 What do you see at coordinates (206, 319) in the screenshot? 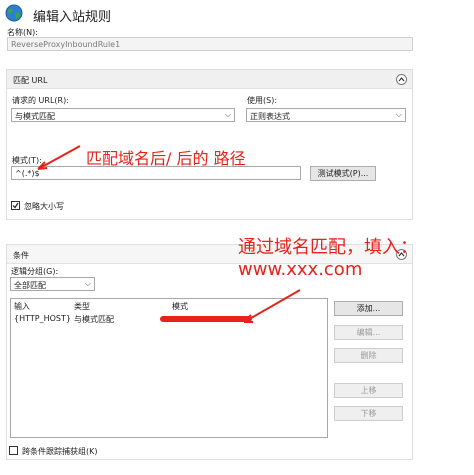
I see `redacted-pattern-cell` at bounding box center [206, 319].